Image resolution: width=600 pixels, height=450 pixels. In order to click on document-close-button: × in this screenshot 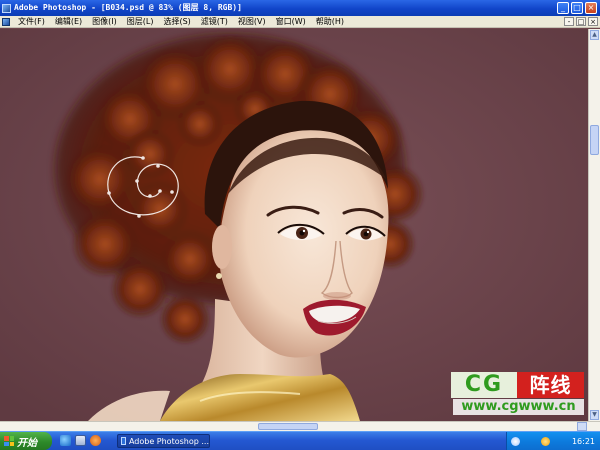, I will do `click(593, 21)`.